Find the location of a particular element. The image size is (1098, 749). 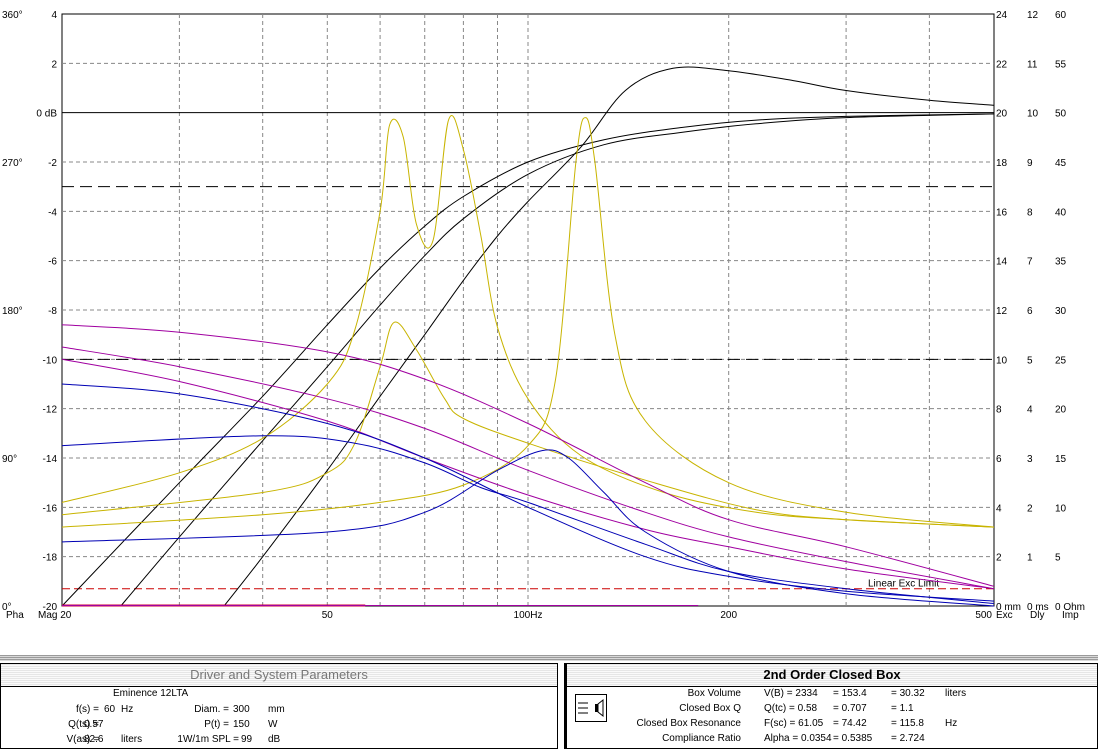

speaker-icon is located at coordinates (591, 708).